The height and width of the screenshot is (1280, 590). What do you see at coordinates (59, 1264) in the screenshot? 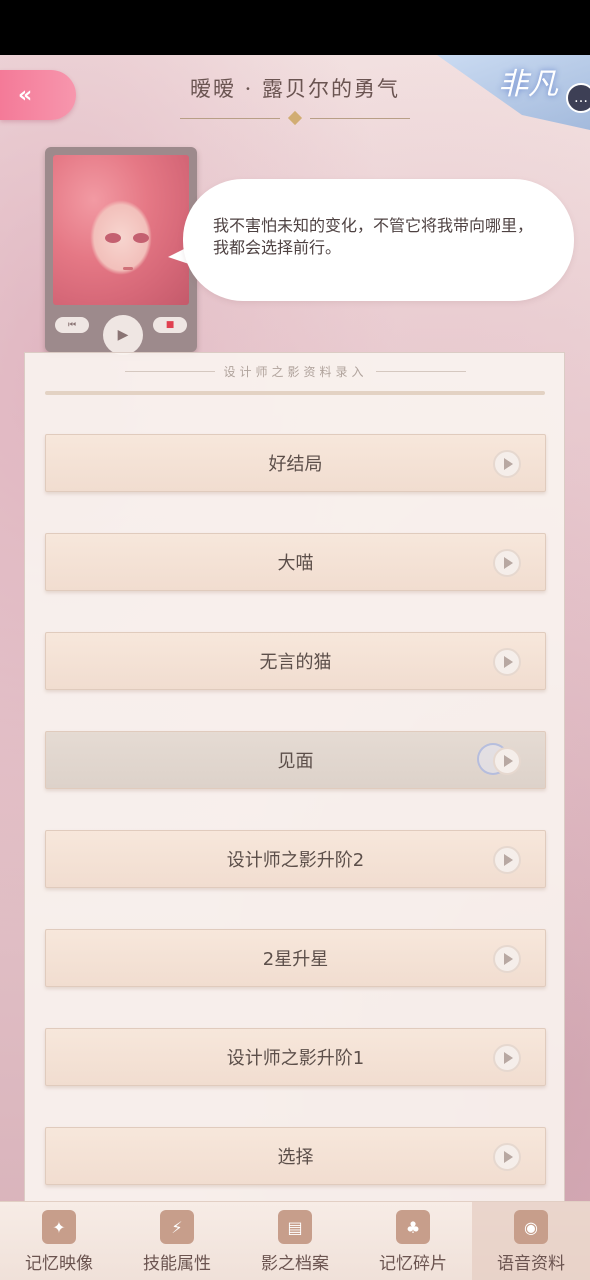
I see `tab-label: 记忆映像` at bounding box center [59, 1264].